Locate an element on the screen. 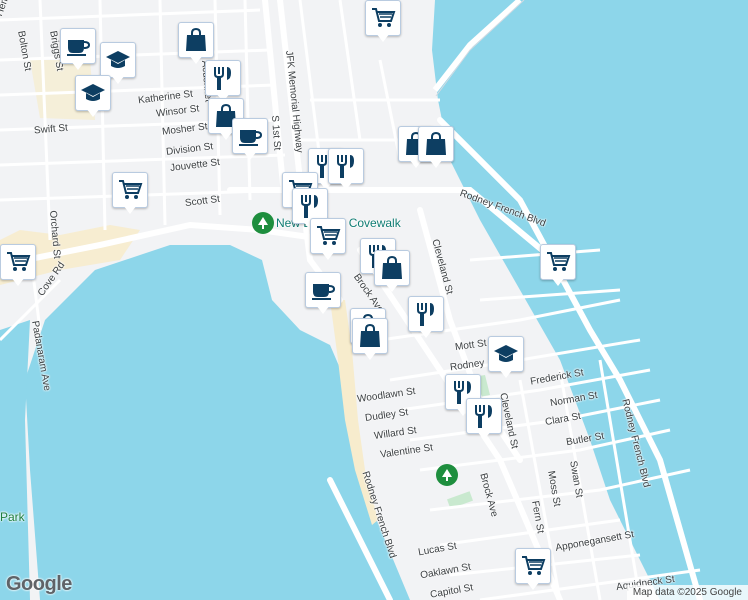  street-label: Park is located at coordinates (12, 517).